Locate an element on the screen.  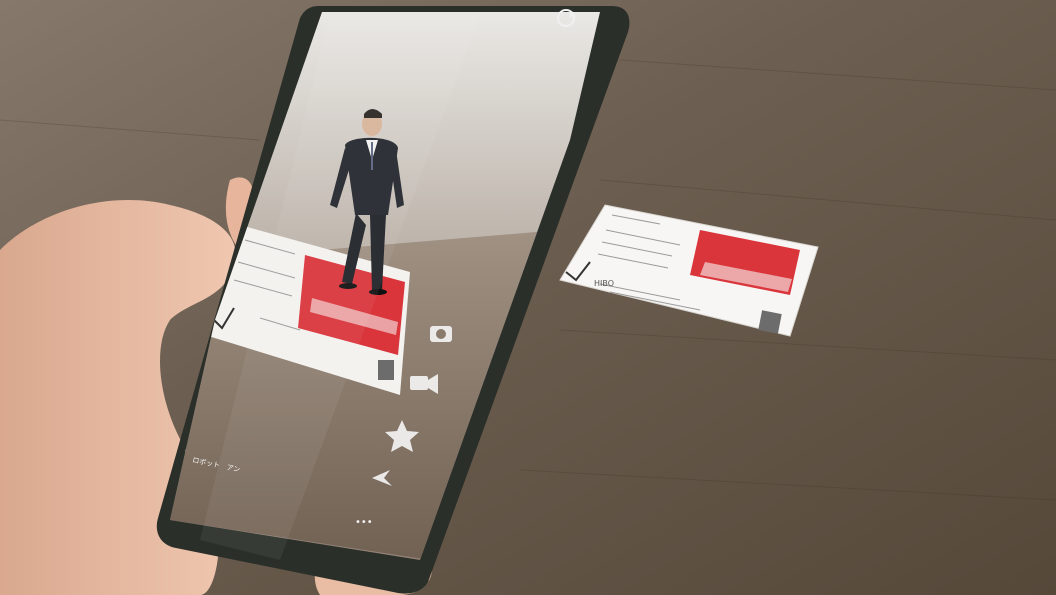
more-menu: ••• is located at coordinates (364, 522).